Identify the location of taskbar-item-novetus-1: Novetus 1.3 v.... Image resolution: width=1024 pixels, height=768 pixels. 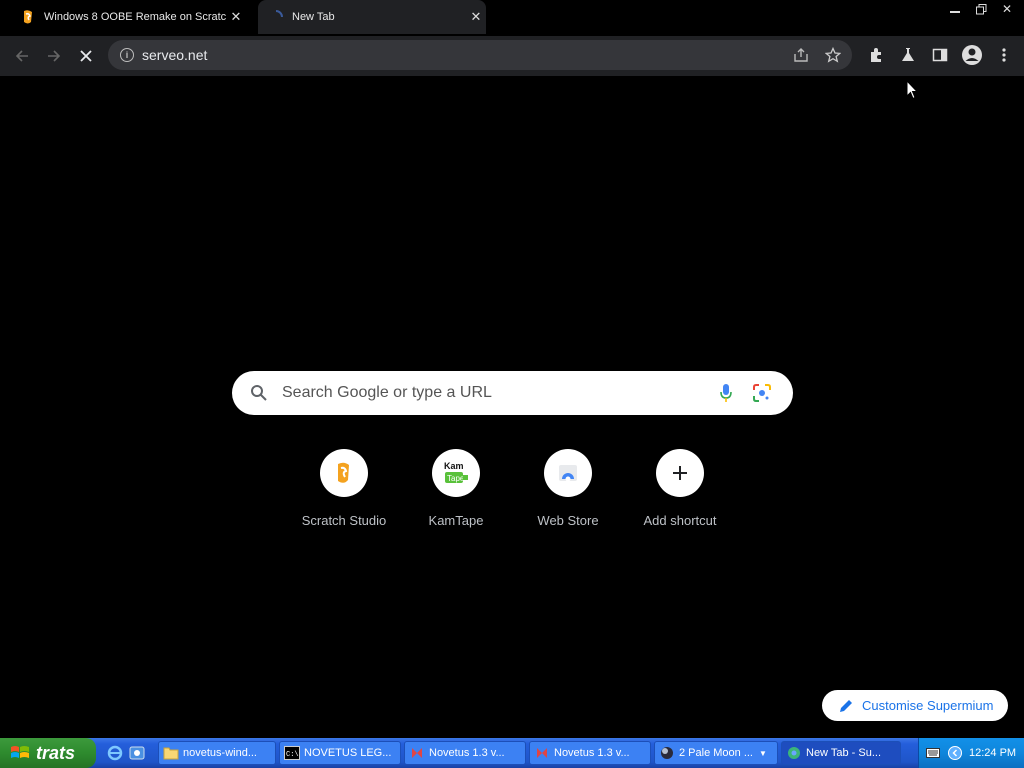
(465, 753).